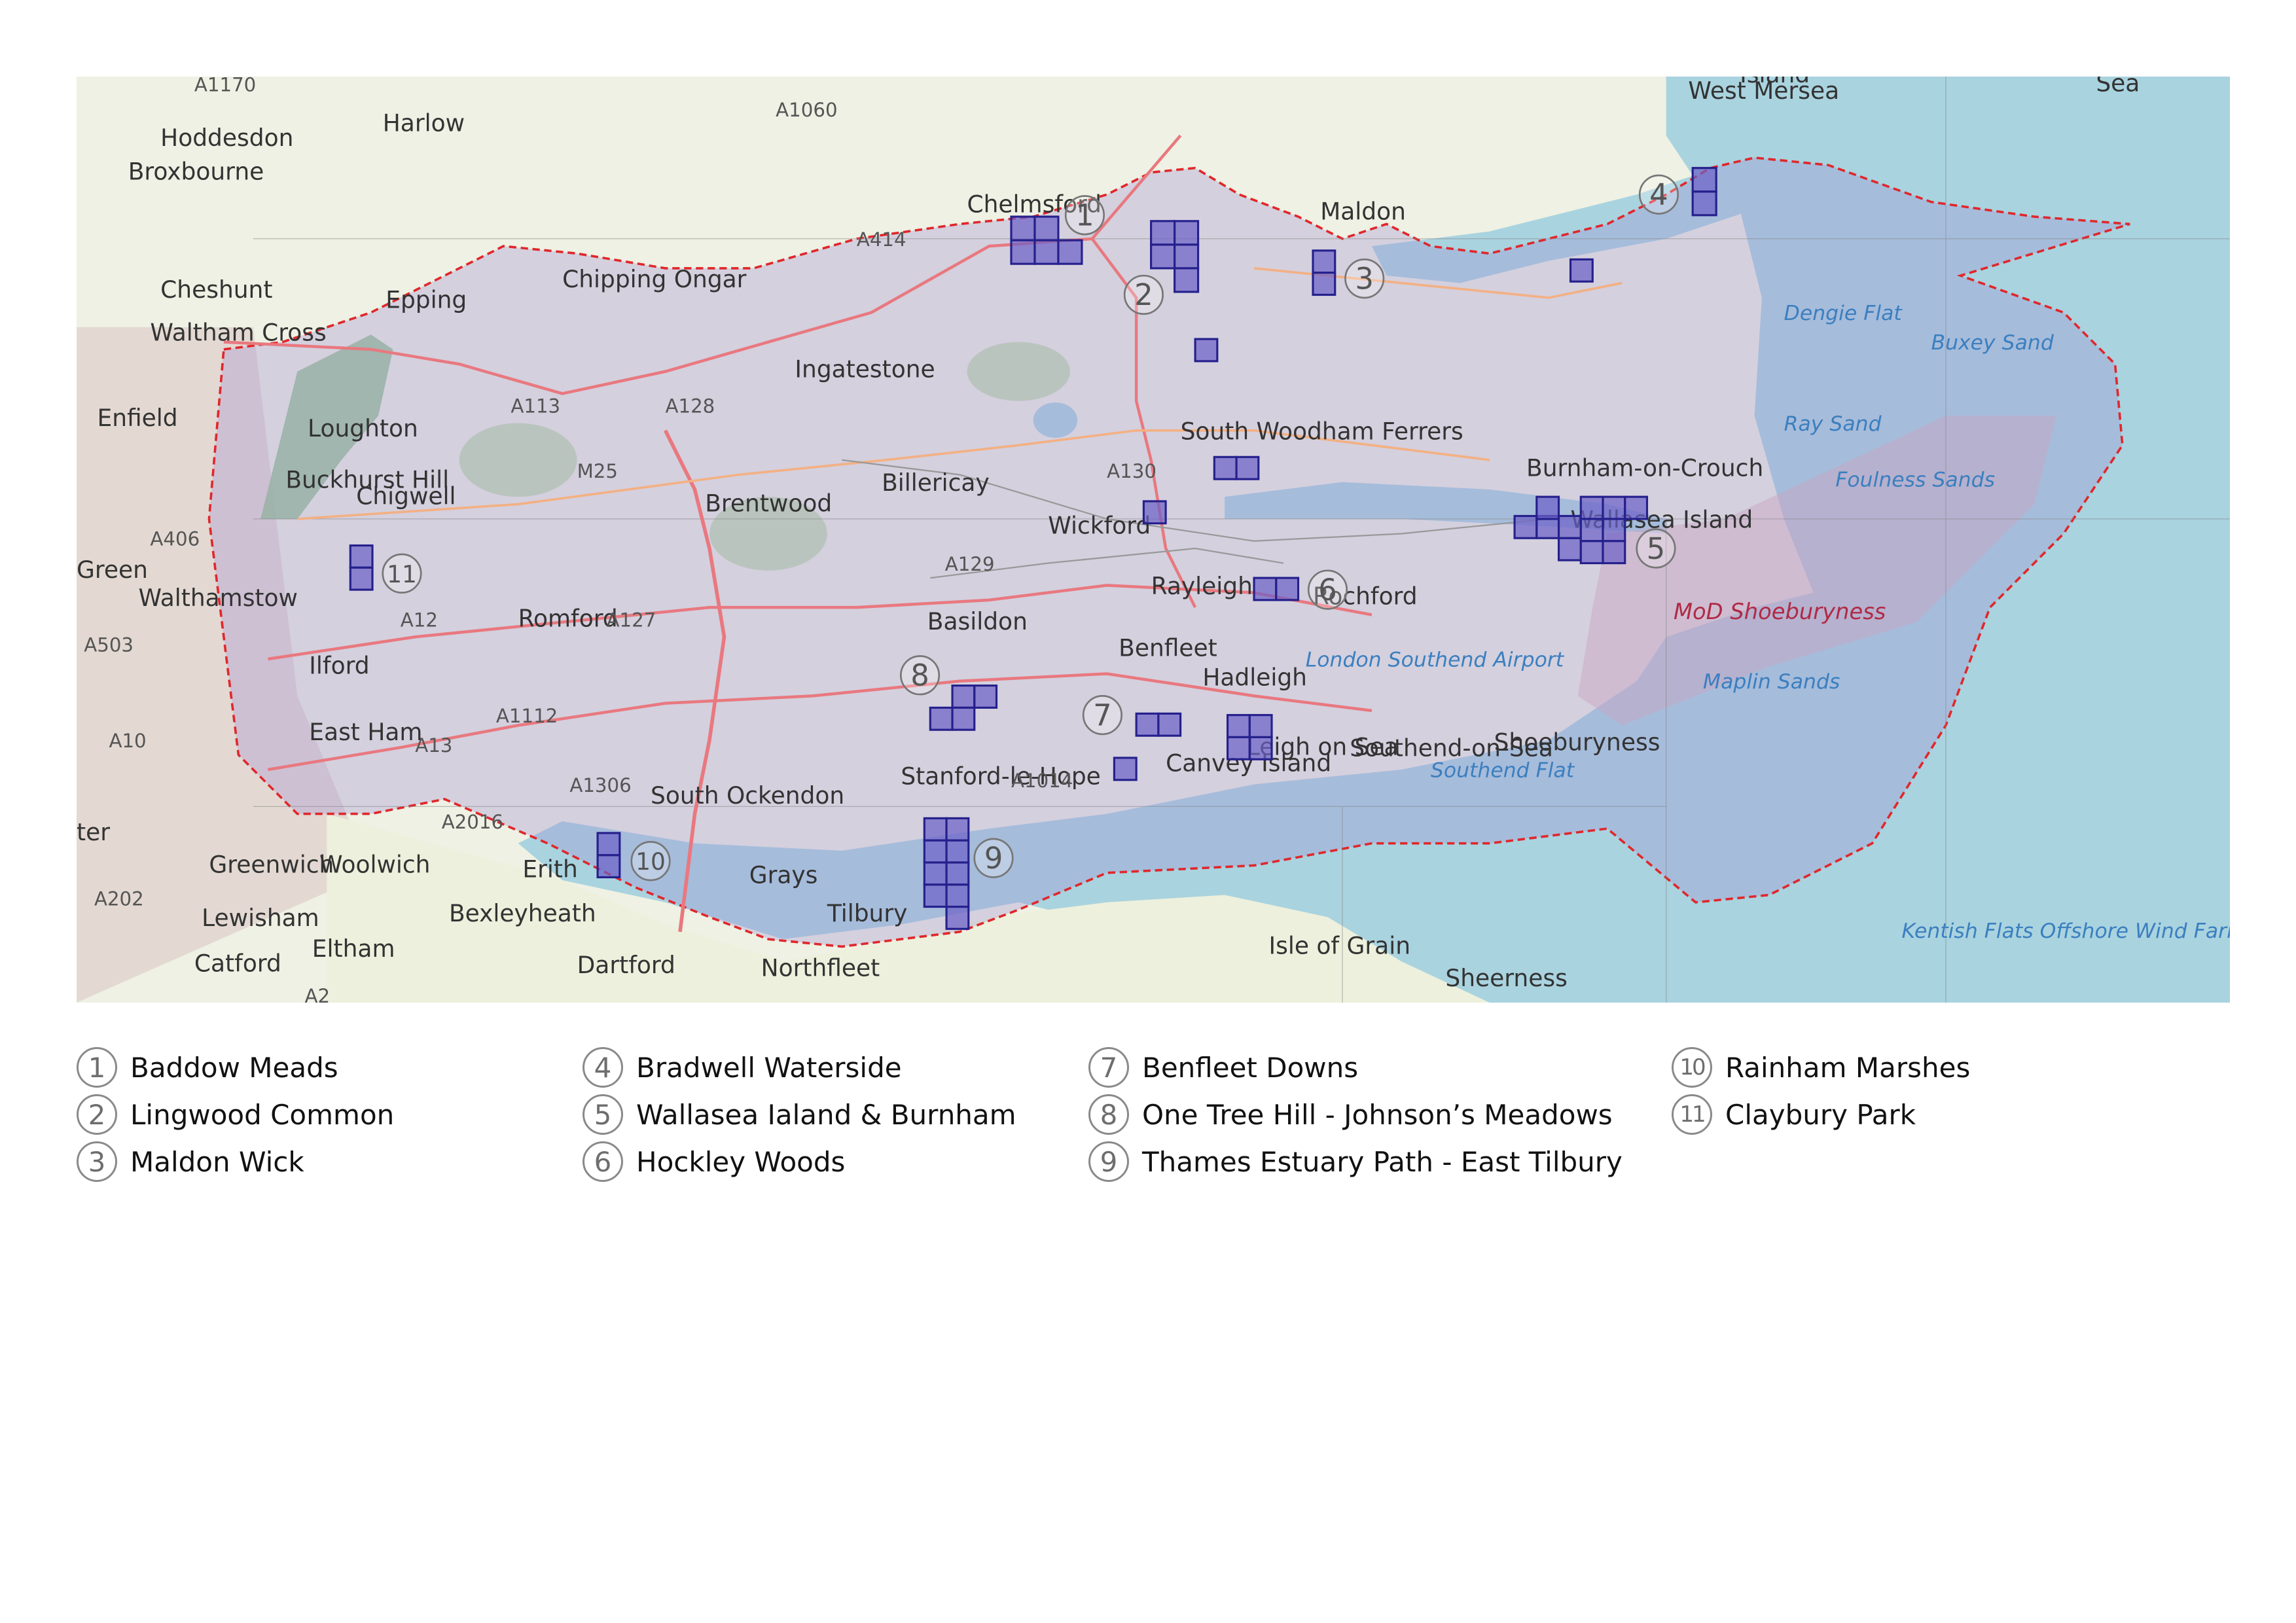  Describe the element at coordinates (196, 172) in the screenshot. I see `place-label: Broxbourne` at that location.